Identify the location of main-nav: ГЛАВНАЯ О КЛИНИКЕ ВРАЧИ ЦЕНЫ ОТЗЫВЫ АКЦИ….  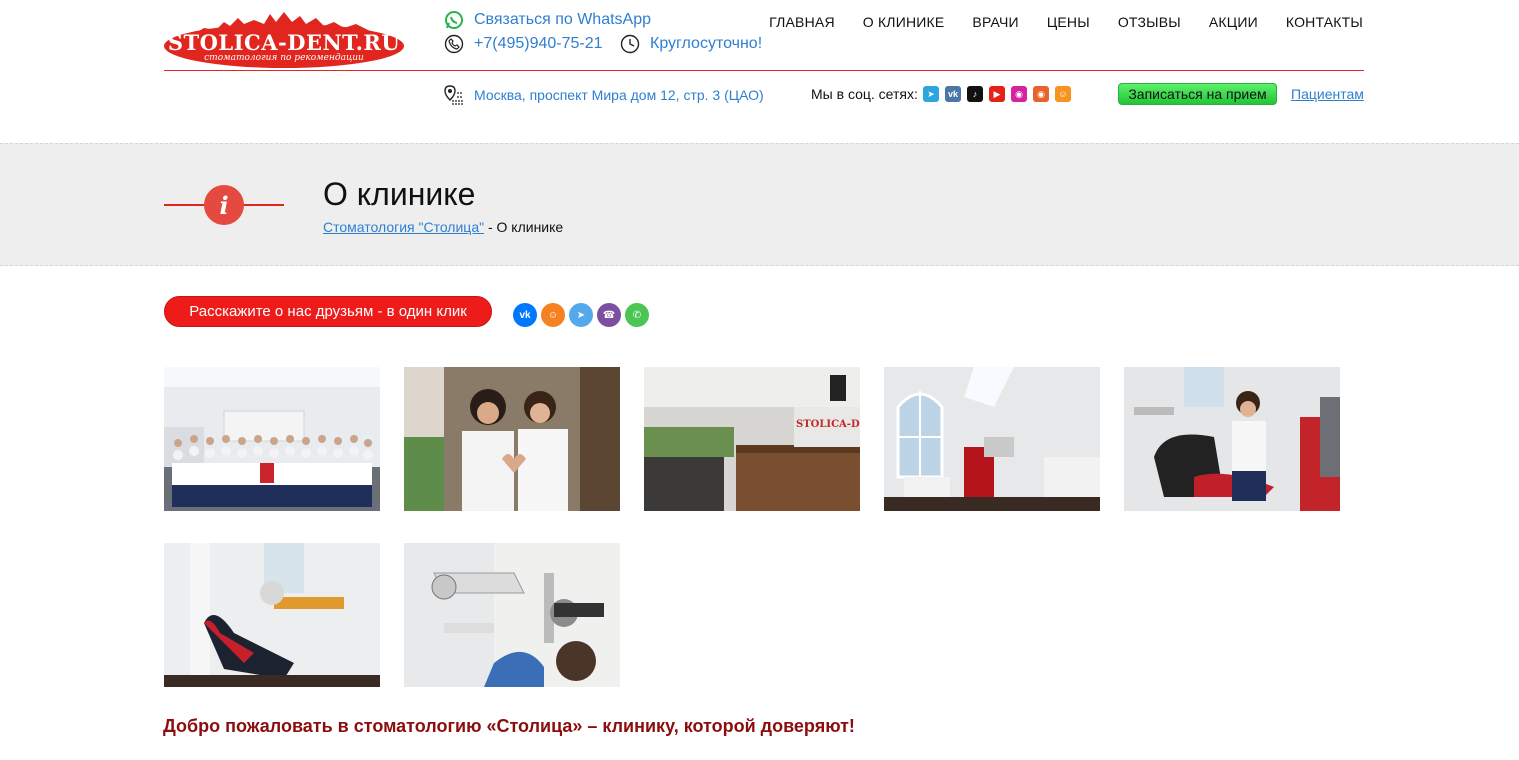
(1066, 22).